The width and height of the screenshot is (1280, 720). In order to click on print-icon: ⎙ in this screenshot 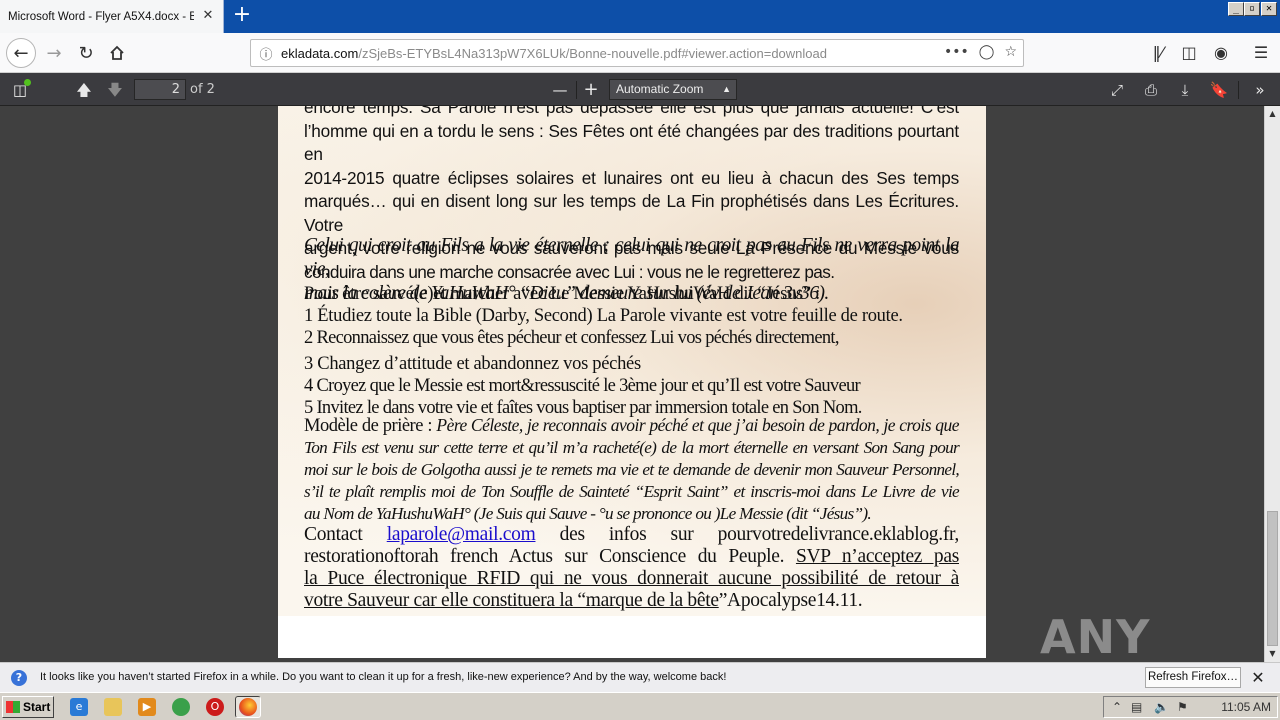, I will do `click(1151, 90)`.